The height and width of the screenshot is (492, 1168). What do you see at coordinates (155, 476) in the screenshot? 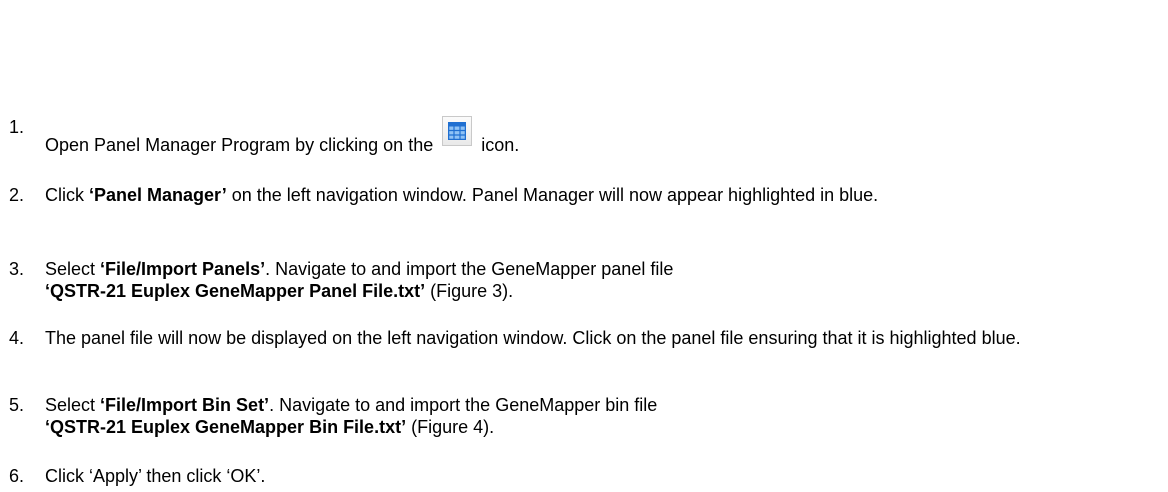
I see `step-text: Click ‘Apply’ then click ‘OK’.` at bounding box center [155, 476].